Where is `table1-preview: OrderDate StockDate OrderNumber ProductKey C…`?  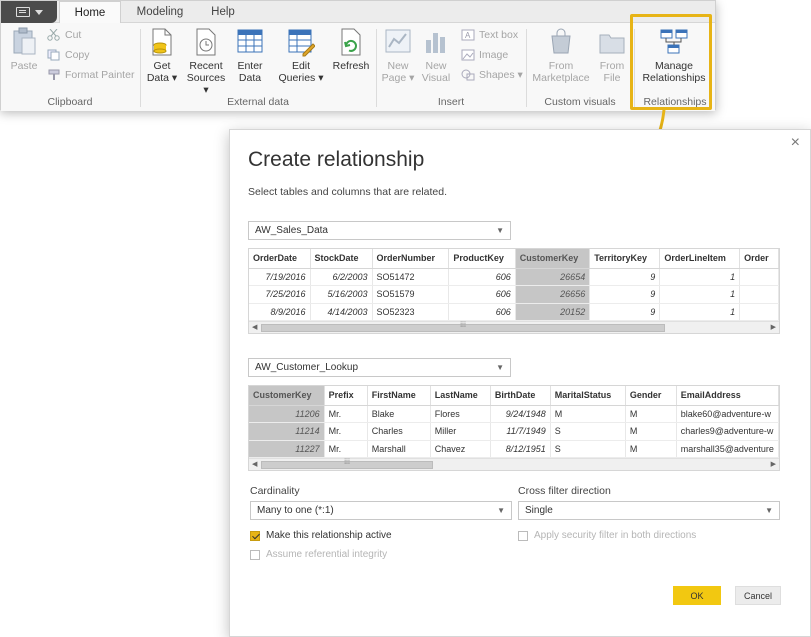
table1-preview: OrderDate StockDate OrderNumber ProductKey C… is located at coordinates (514, 285).